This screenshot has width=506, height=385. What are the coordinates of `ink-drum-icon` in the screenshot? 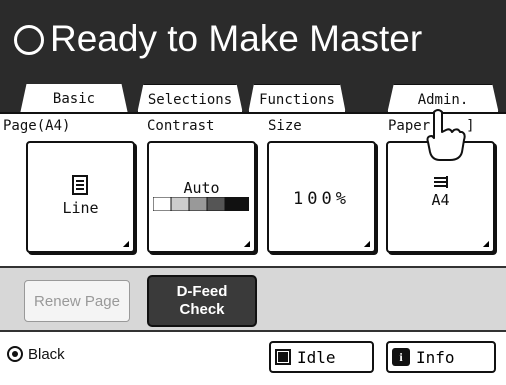 It's located at (15, 354).